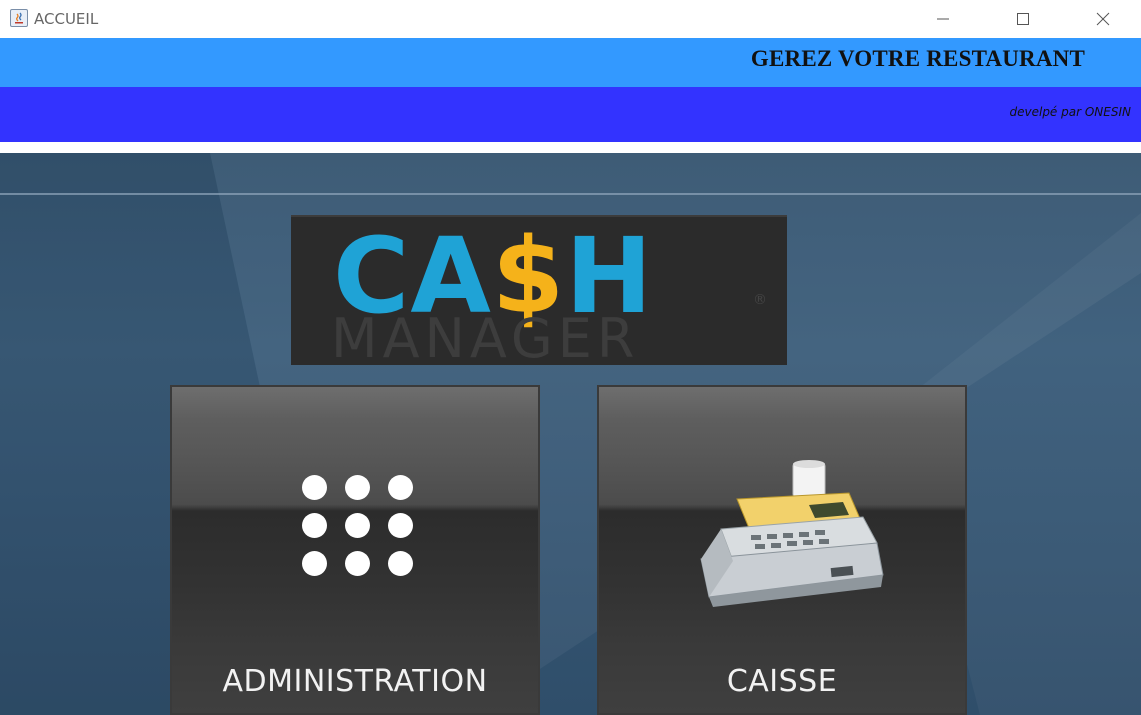 The height and width of the screenshot is (715, 1141). Describe the element at coordinates (66, 19) in the screenshot. I see `window-title: ACCUEIL` at that location.